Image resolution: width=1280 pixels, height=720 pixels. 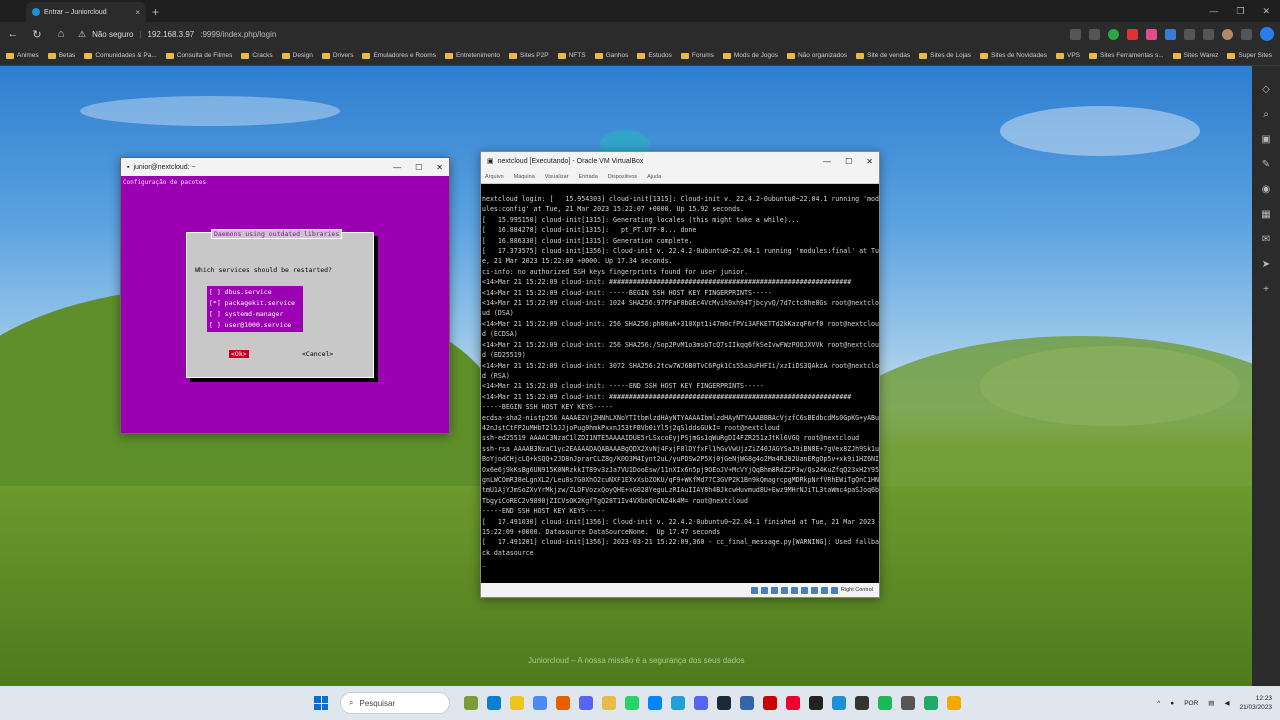 What do you see at coordinates (697, 55) in the screenshot?
I see `bookmark-folder: Forums` at bounding box center [697, 55].